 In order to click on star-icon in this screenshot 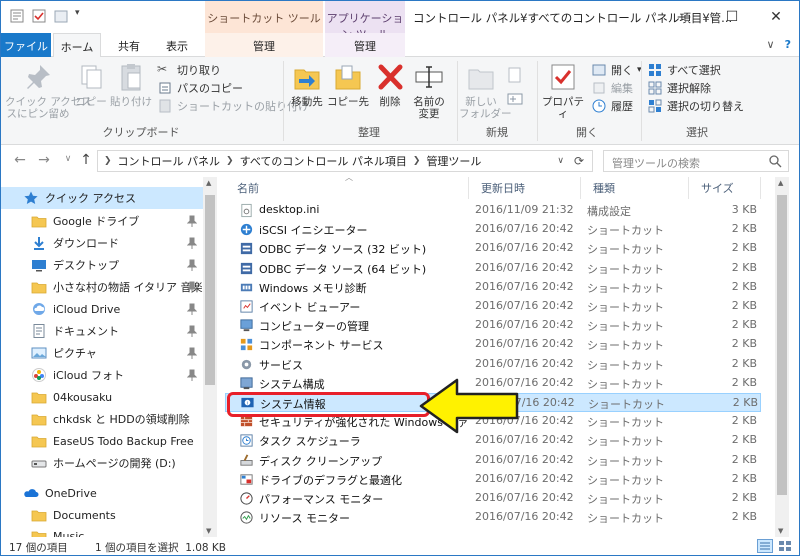, I will do `click(31, 198)`.